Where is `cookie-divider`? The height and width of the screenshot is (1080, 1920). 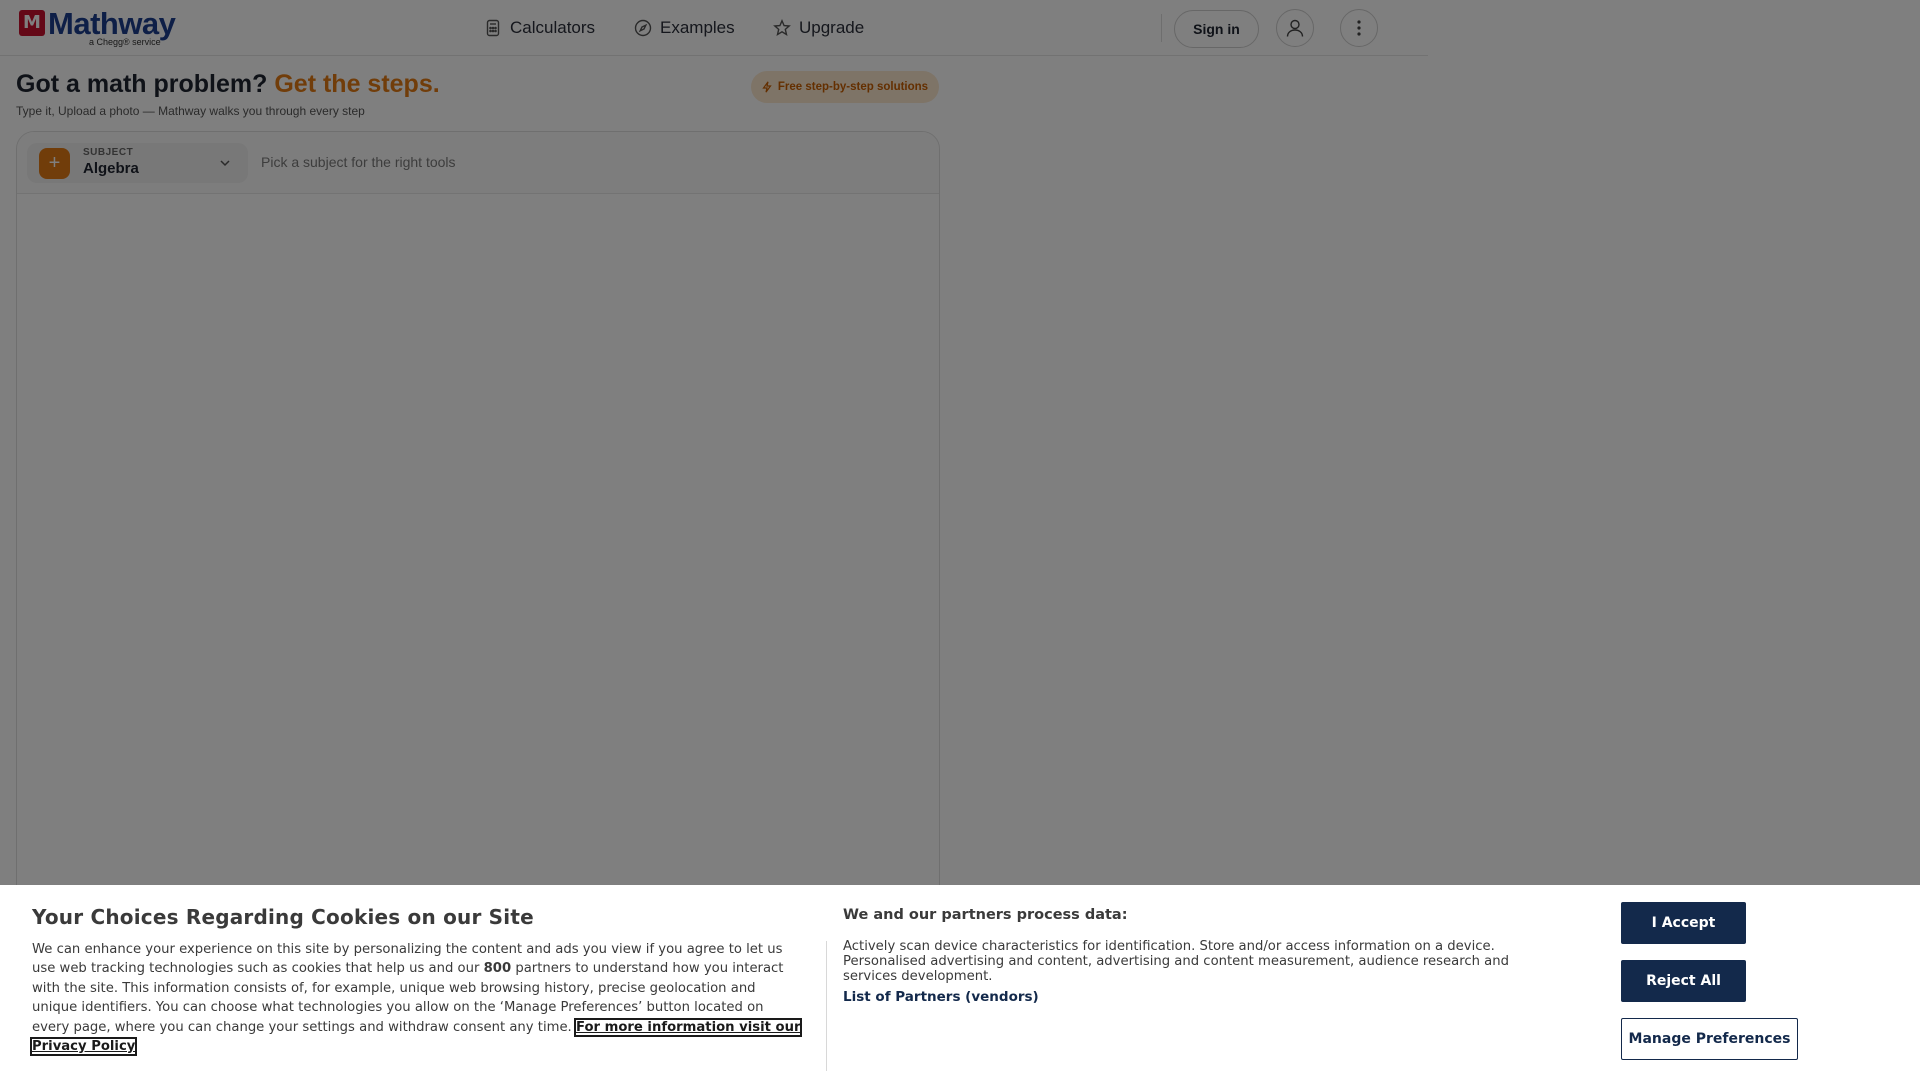
cookie-divider is located at coordinates (826, 1006).